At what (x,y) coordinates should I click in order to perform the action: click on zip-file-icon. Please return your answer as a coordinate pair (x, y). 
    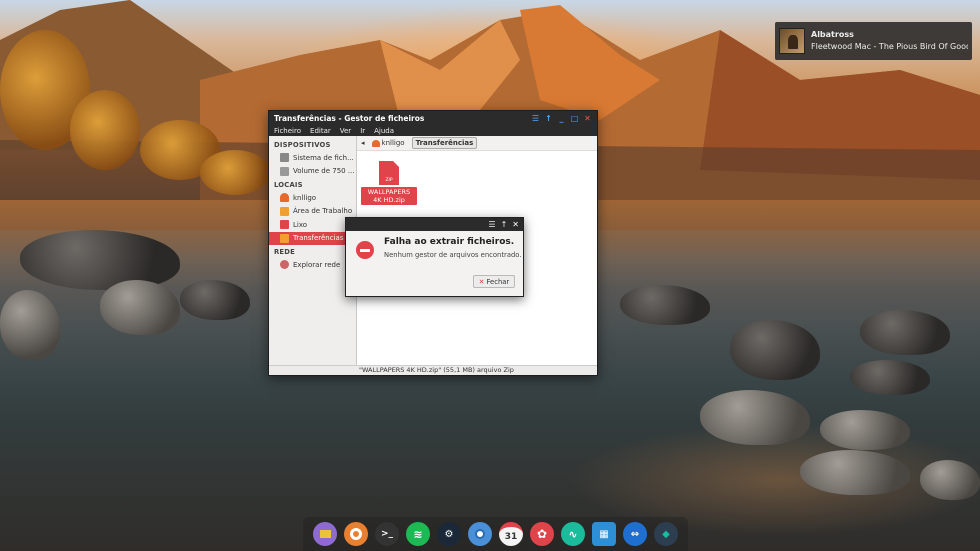
    Looking at the image, I should click on (389, 173).